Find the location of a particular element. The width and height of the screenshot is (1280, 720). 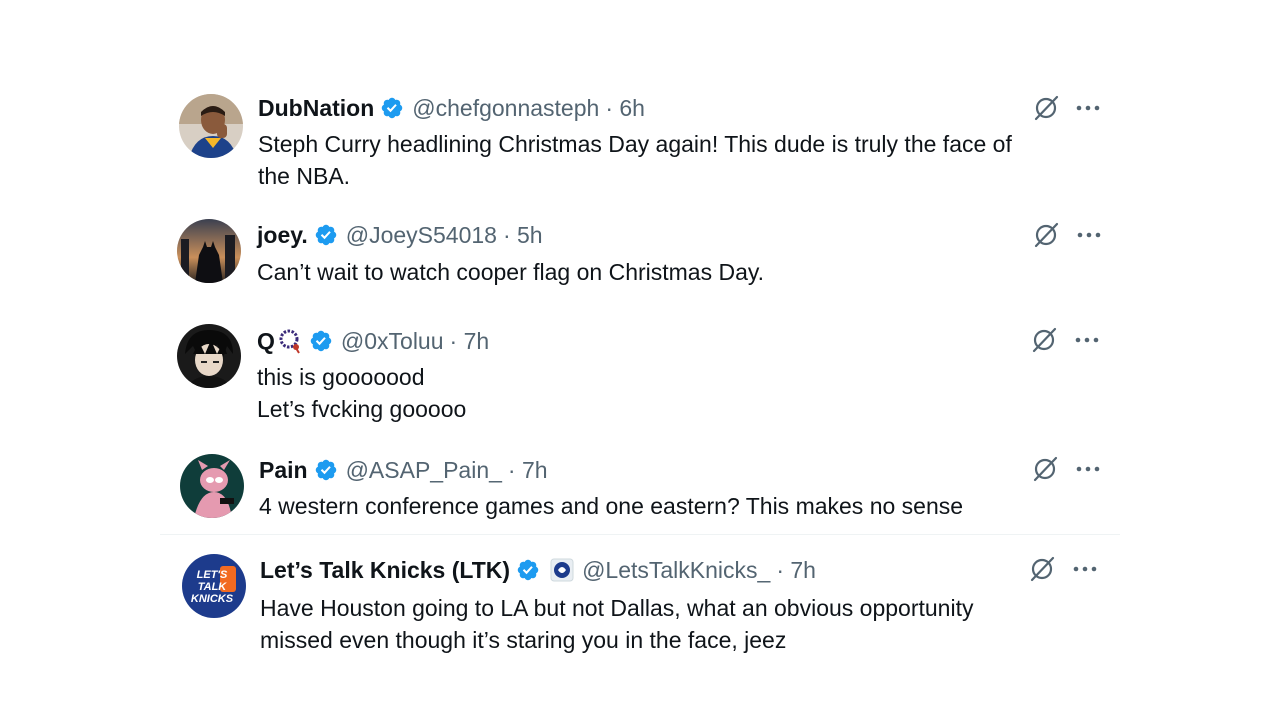

post-text-line: the NBA. is located at coordinates (304, 176).